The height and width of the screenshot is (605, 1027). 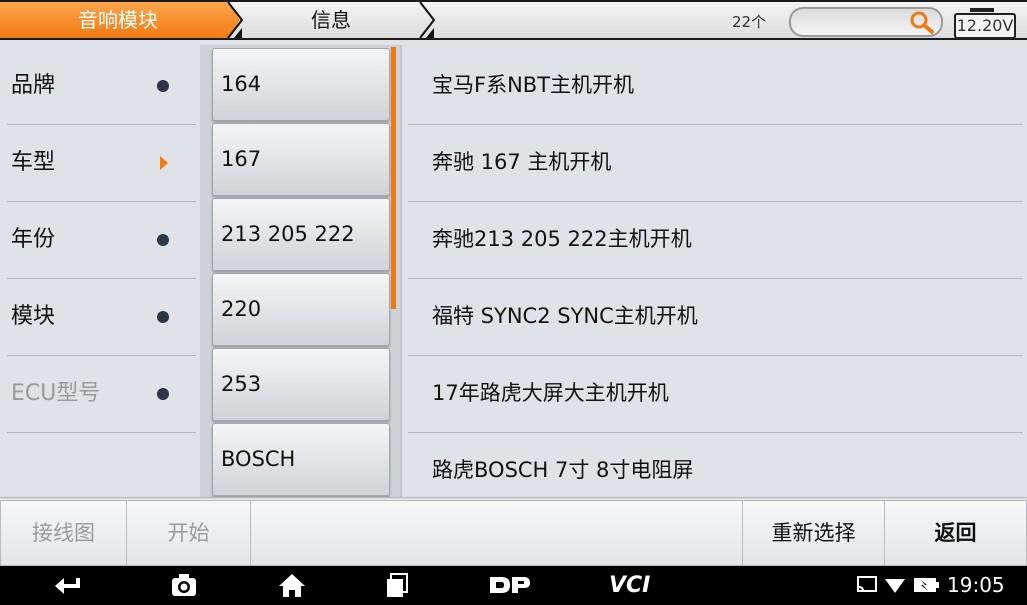 What do you see at coordinates (33, 162) in the screenshot?
I see `nav-item-label: 车型` at bounding box center [33, 162].